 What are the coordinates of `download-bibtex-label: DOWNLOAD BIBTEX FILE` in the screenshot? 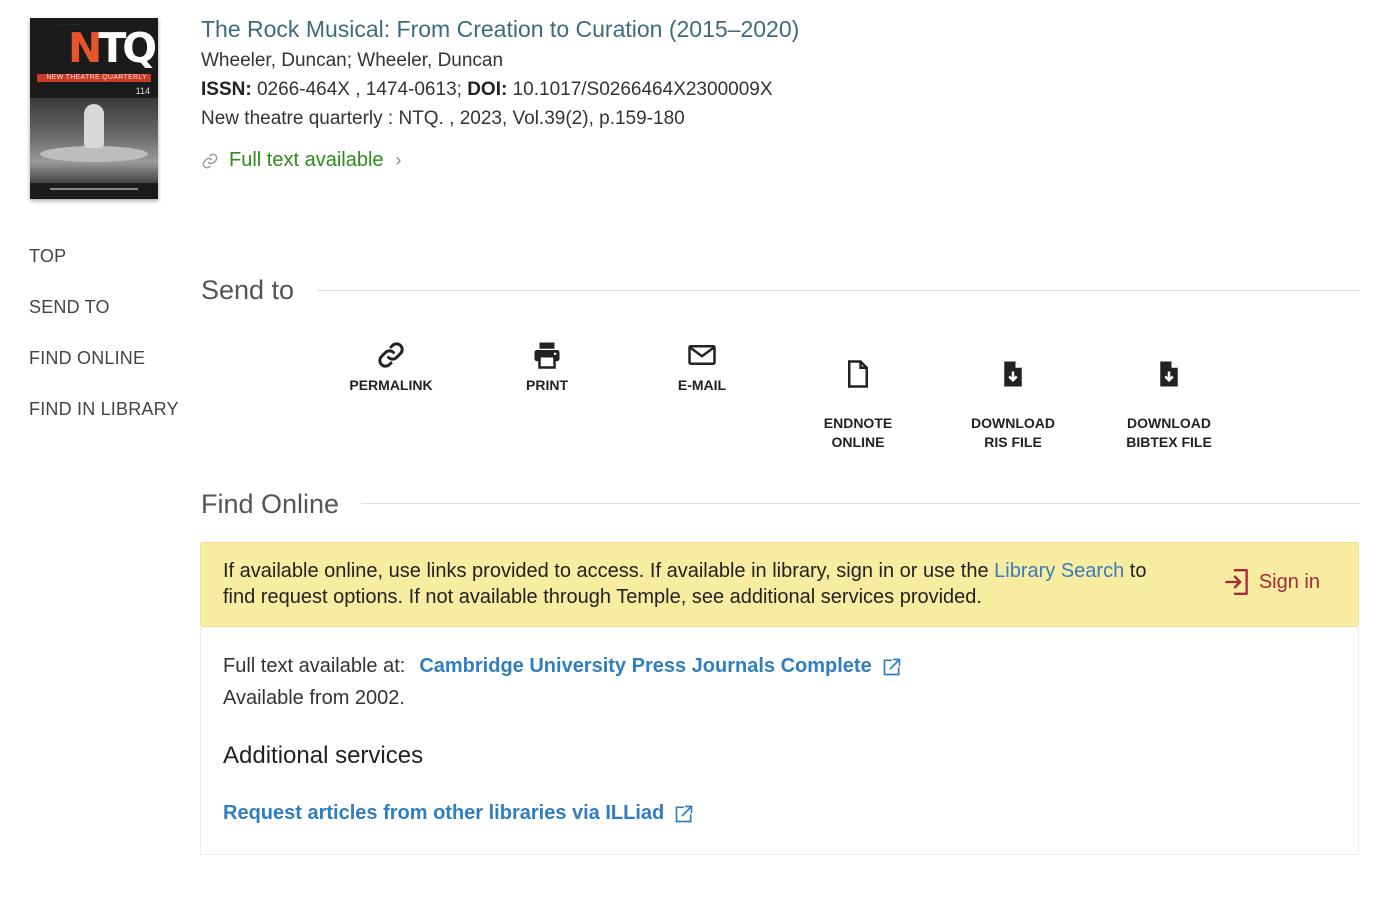 It's located at (1169, 432).